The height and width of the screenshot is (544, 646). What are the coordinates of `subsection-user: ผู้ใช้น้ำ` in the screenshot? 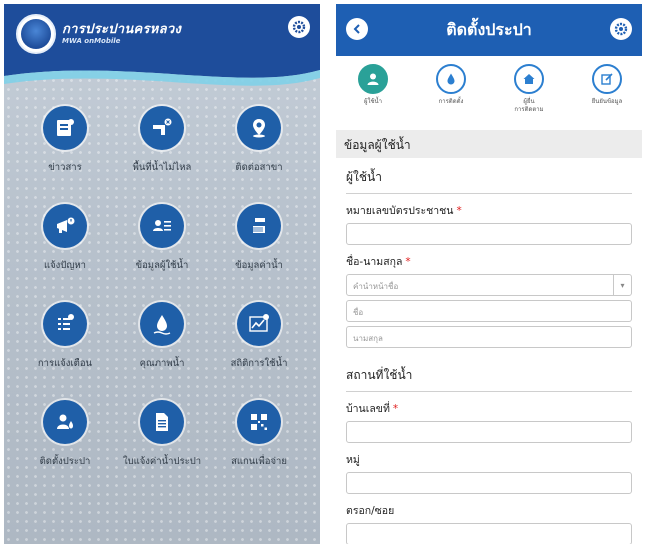 It's located at (489, 176).